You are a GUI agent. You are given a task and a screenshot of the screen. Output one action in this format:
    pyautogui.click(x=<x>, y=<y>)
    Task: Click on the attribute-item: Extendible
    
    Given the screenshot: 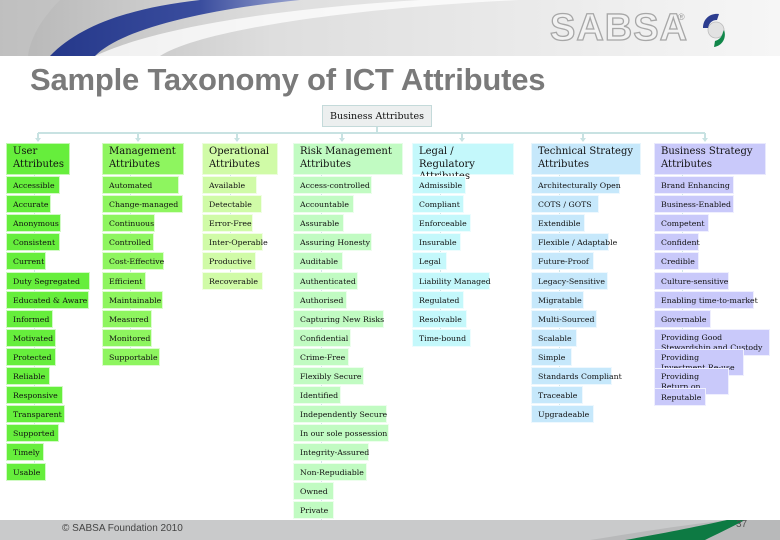 What is the action you would take?
    pyautogui.click(x=558, y=223)
    